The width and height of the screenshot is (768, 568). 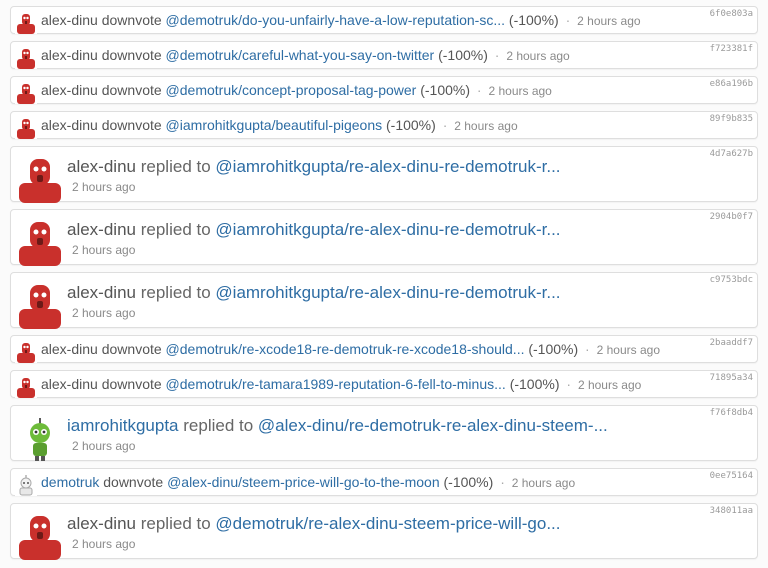 What do you see at coordinates (291, 90) in the screenshot?
I see `post-link: @demotruk/concept-proposal-tag-power` at bounding box center [291, 90].